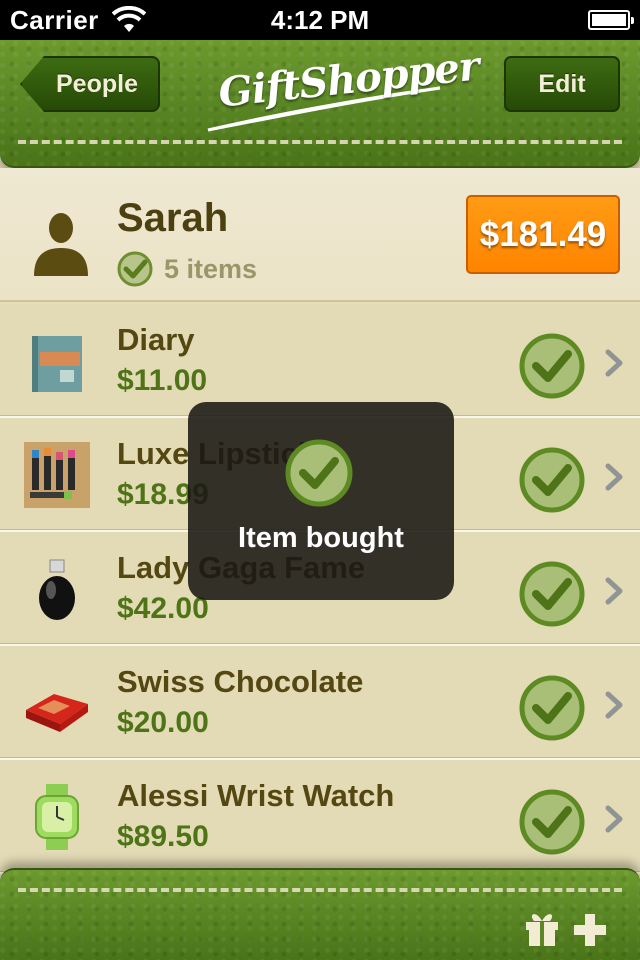  Describe the element at coordinates (163, 722) in the screenshot. I see `item-price: $20.00` at that location.